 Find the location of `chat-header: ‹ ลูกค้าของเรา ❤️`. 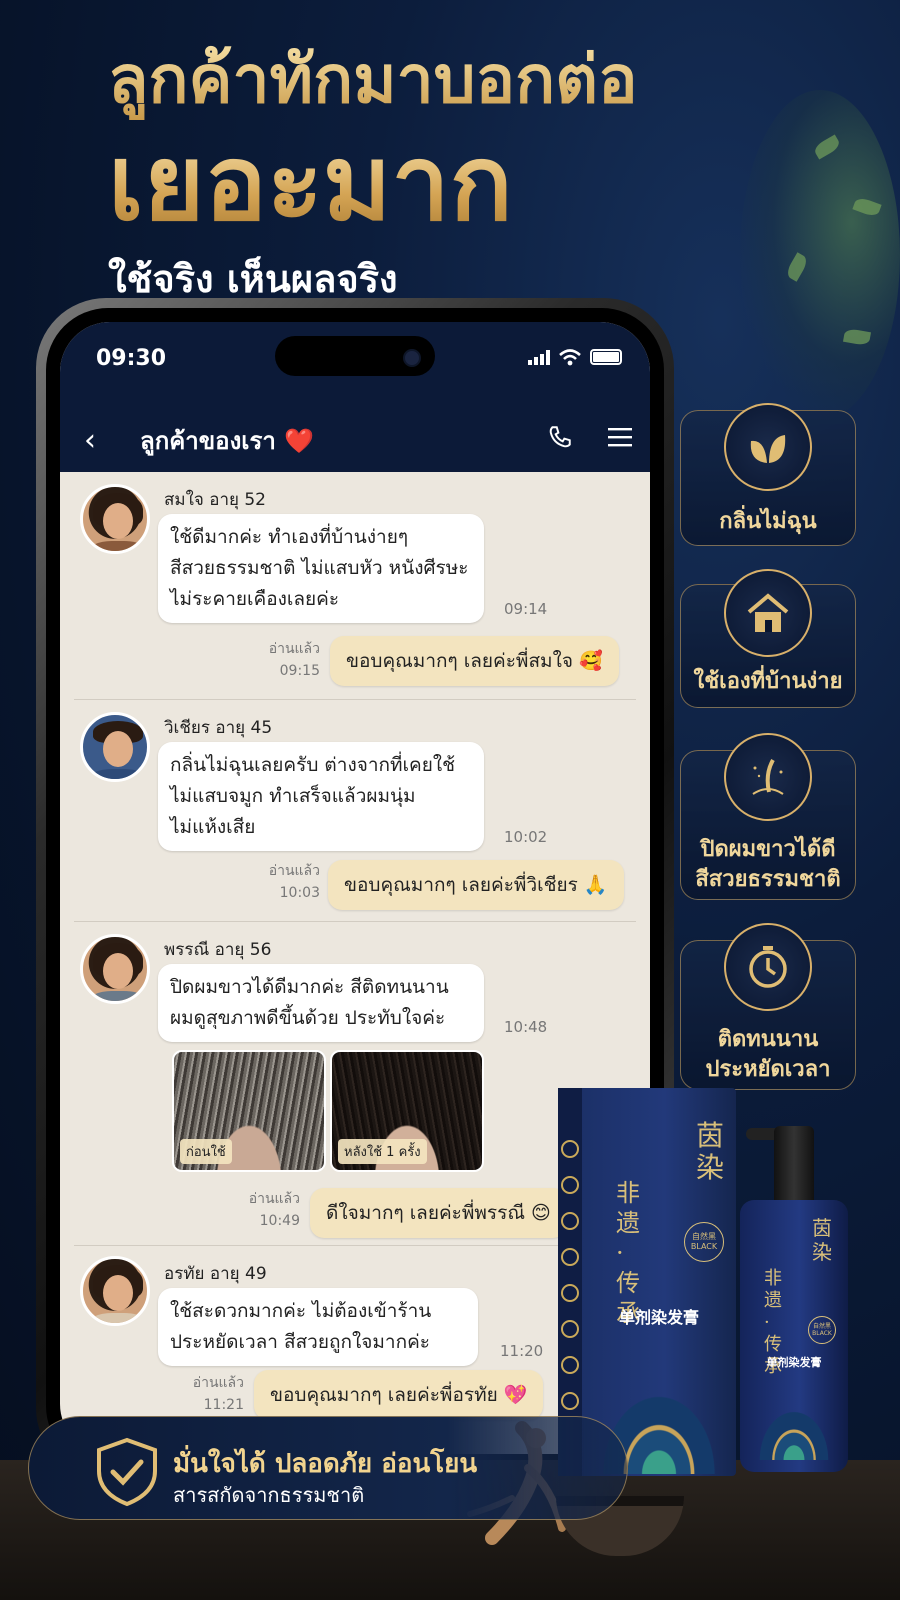

chat-header: ‹ ลูกค้าของเรา ❤️ is located at coordinates (355, 440).